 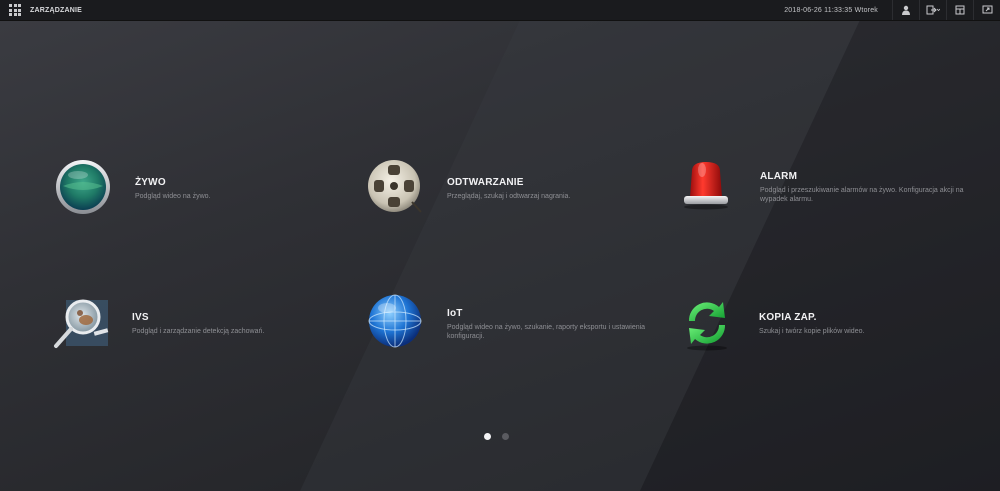 I want to click on window-icon, so click(x=959, y=10).